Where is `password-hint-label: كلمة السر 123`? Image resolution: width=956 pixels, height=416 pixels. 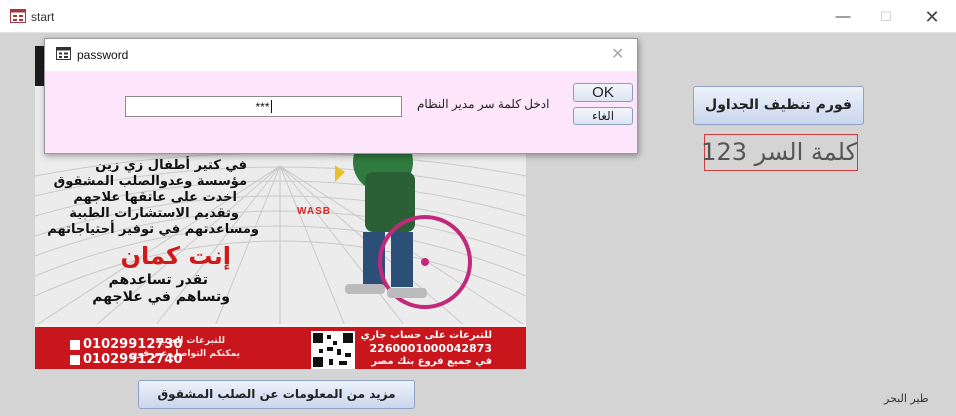 password-hint-label: كلمة السر 123 is located at coordinates (779, 152).